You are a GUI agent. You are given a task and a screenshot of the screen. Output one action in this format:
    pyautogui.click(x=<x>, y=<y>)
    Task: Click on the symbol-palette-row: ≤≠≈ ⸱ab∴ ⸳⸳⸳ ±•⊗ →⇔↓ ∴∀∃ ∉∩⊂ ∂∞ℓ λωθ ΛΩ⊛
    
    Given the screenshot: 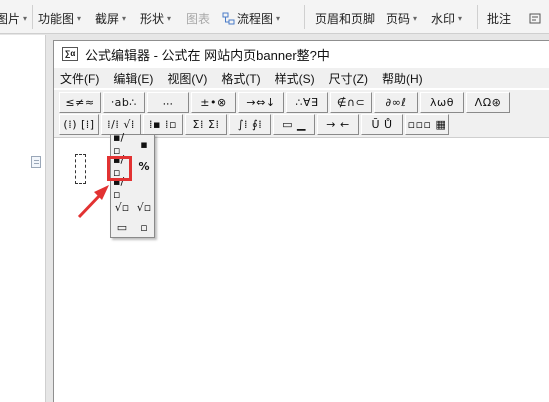 What is the action you would take?
    pyautogui.click(x=285, y=102)
    